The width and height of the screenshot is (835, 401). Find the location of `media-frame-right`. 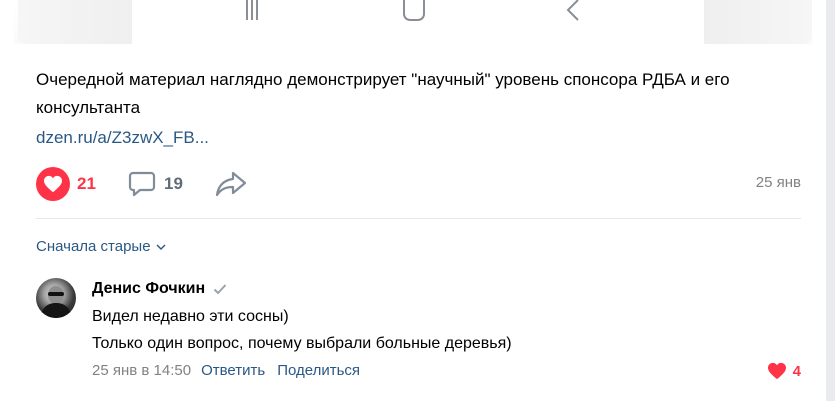

media-frame-right is located at coordinates (758, 22).